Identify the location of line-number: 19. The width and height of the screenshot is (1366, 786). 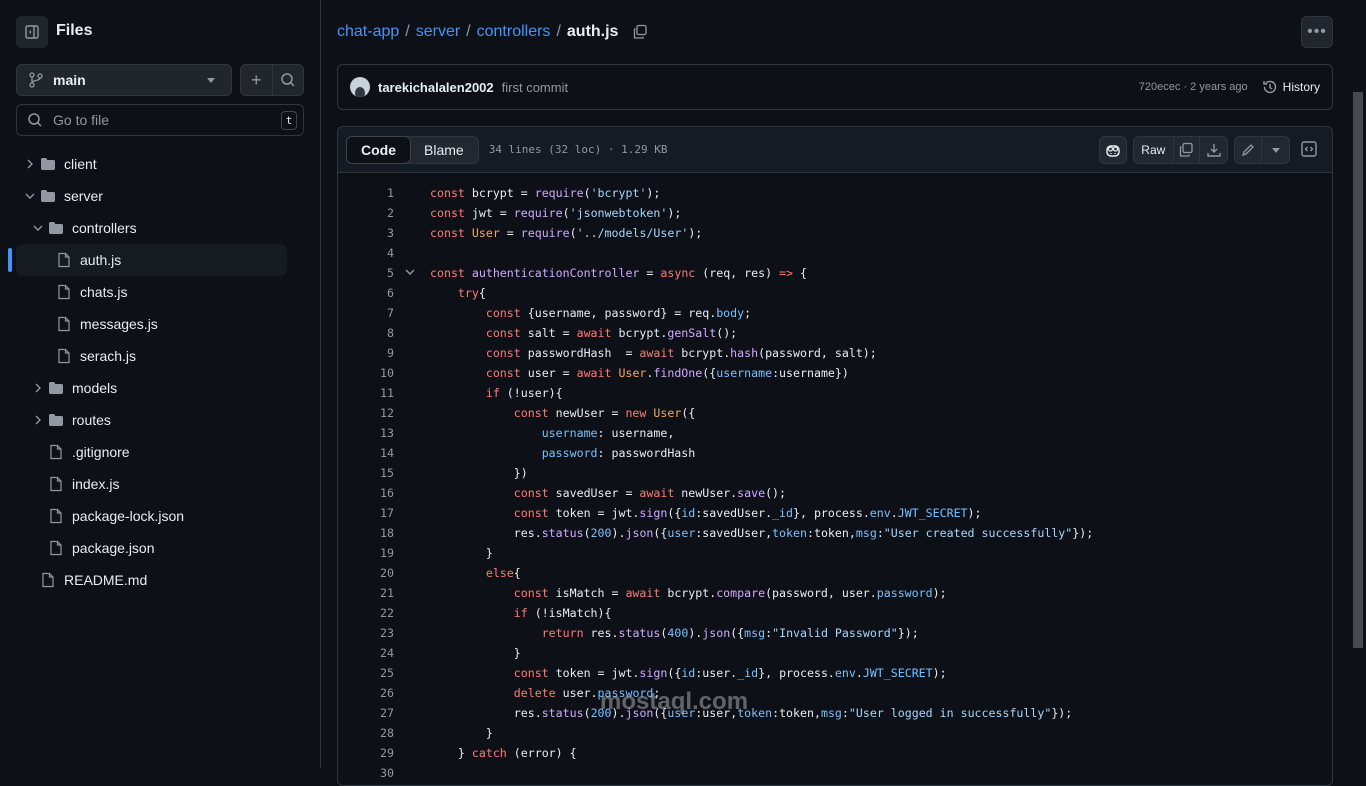
(366, 553).